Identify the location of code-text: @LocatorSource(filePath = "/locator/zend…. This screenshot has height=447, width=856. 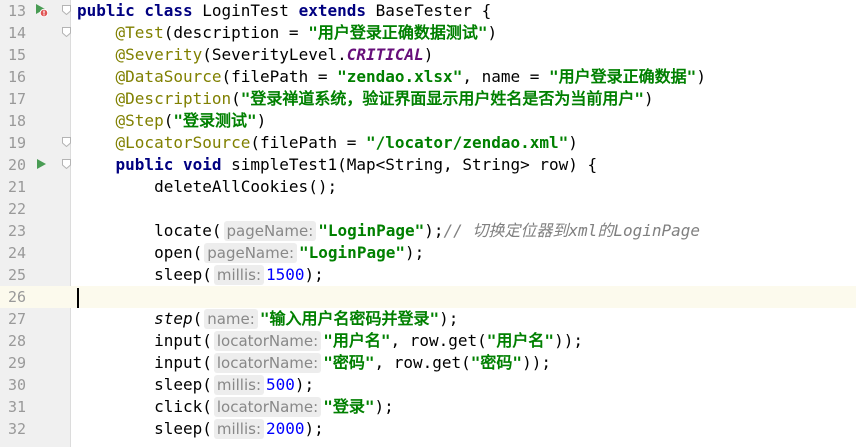
(327, 143).